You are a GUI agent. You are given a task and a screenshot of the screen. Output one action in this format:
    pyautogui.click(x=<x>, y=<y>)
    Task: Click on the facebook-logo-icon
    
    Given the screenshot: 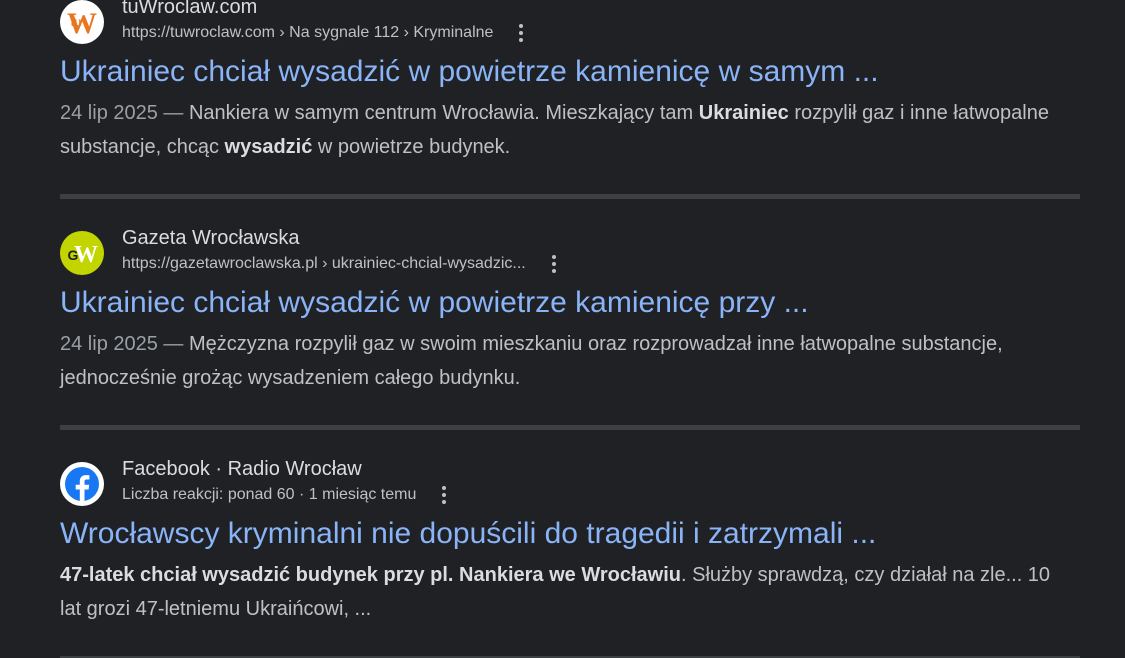 What is the action you would take?
    pyautogui.click(x=82, y=484)
    